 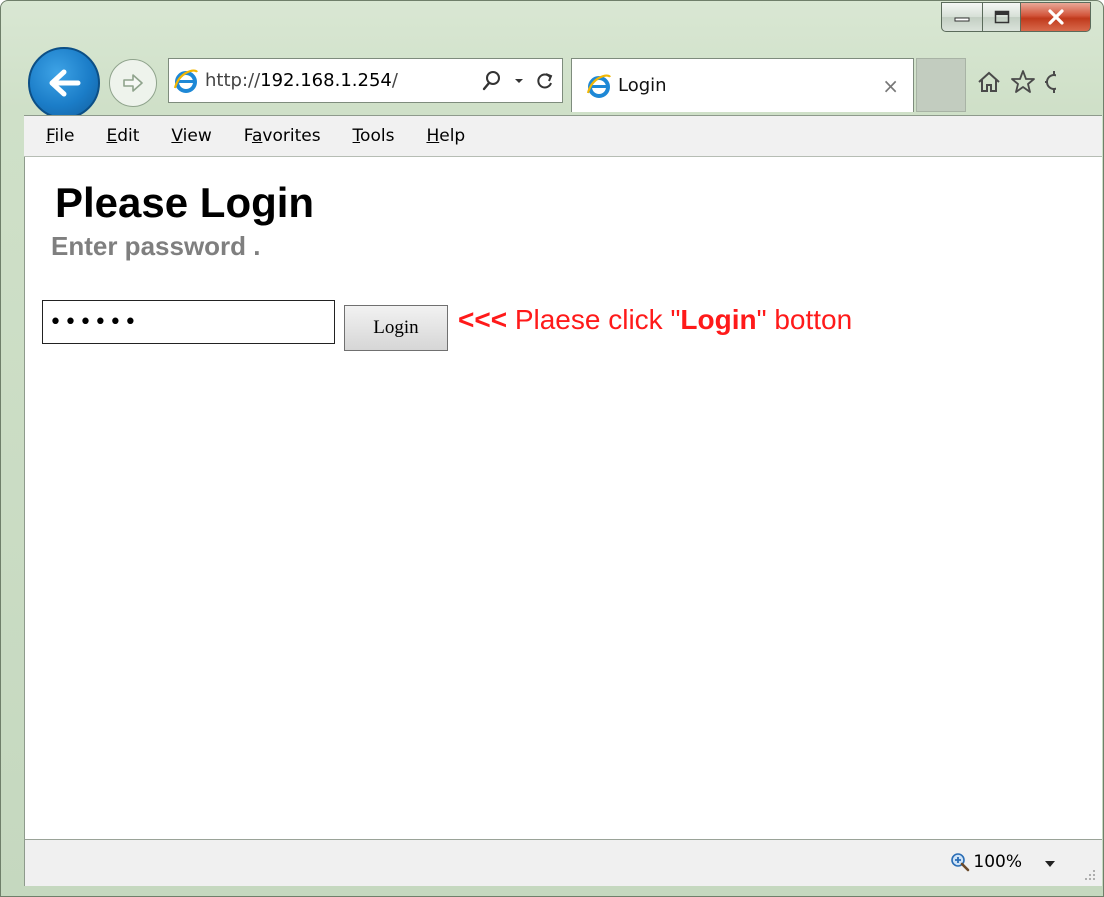 I want to click on zoom-icon, so click(x=960, y=862).